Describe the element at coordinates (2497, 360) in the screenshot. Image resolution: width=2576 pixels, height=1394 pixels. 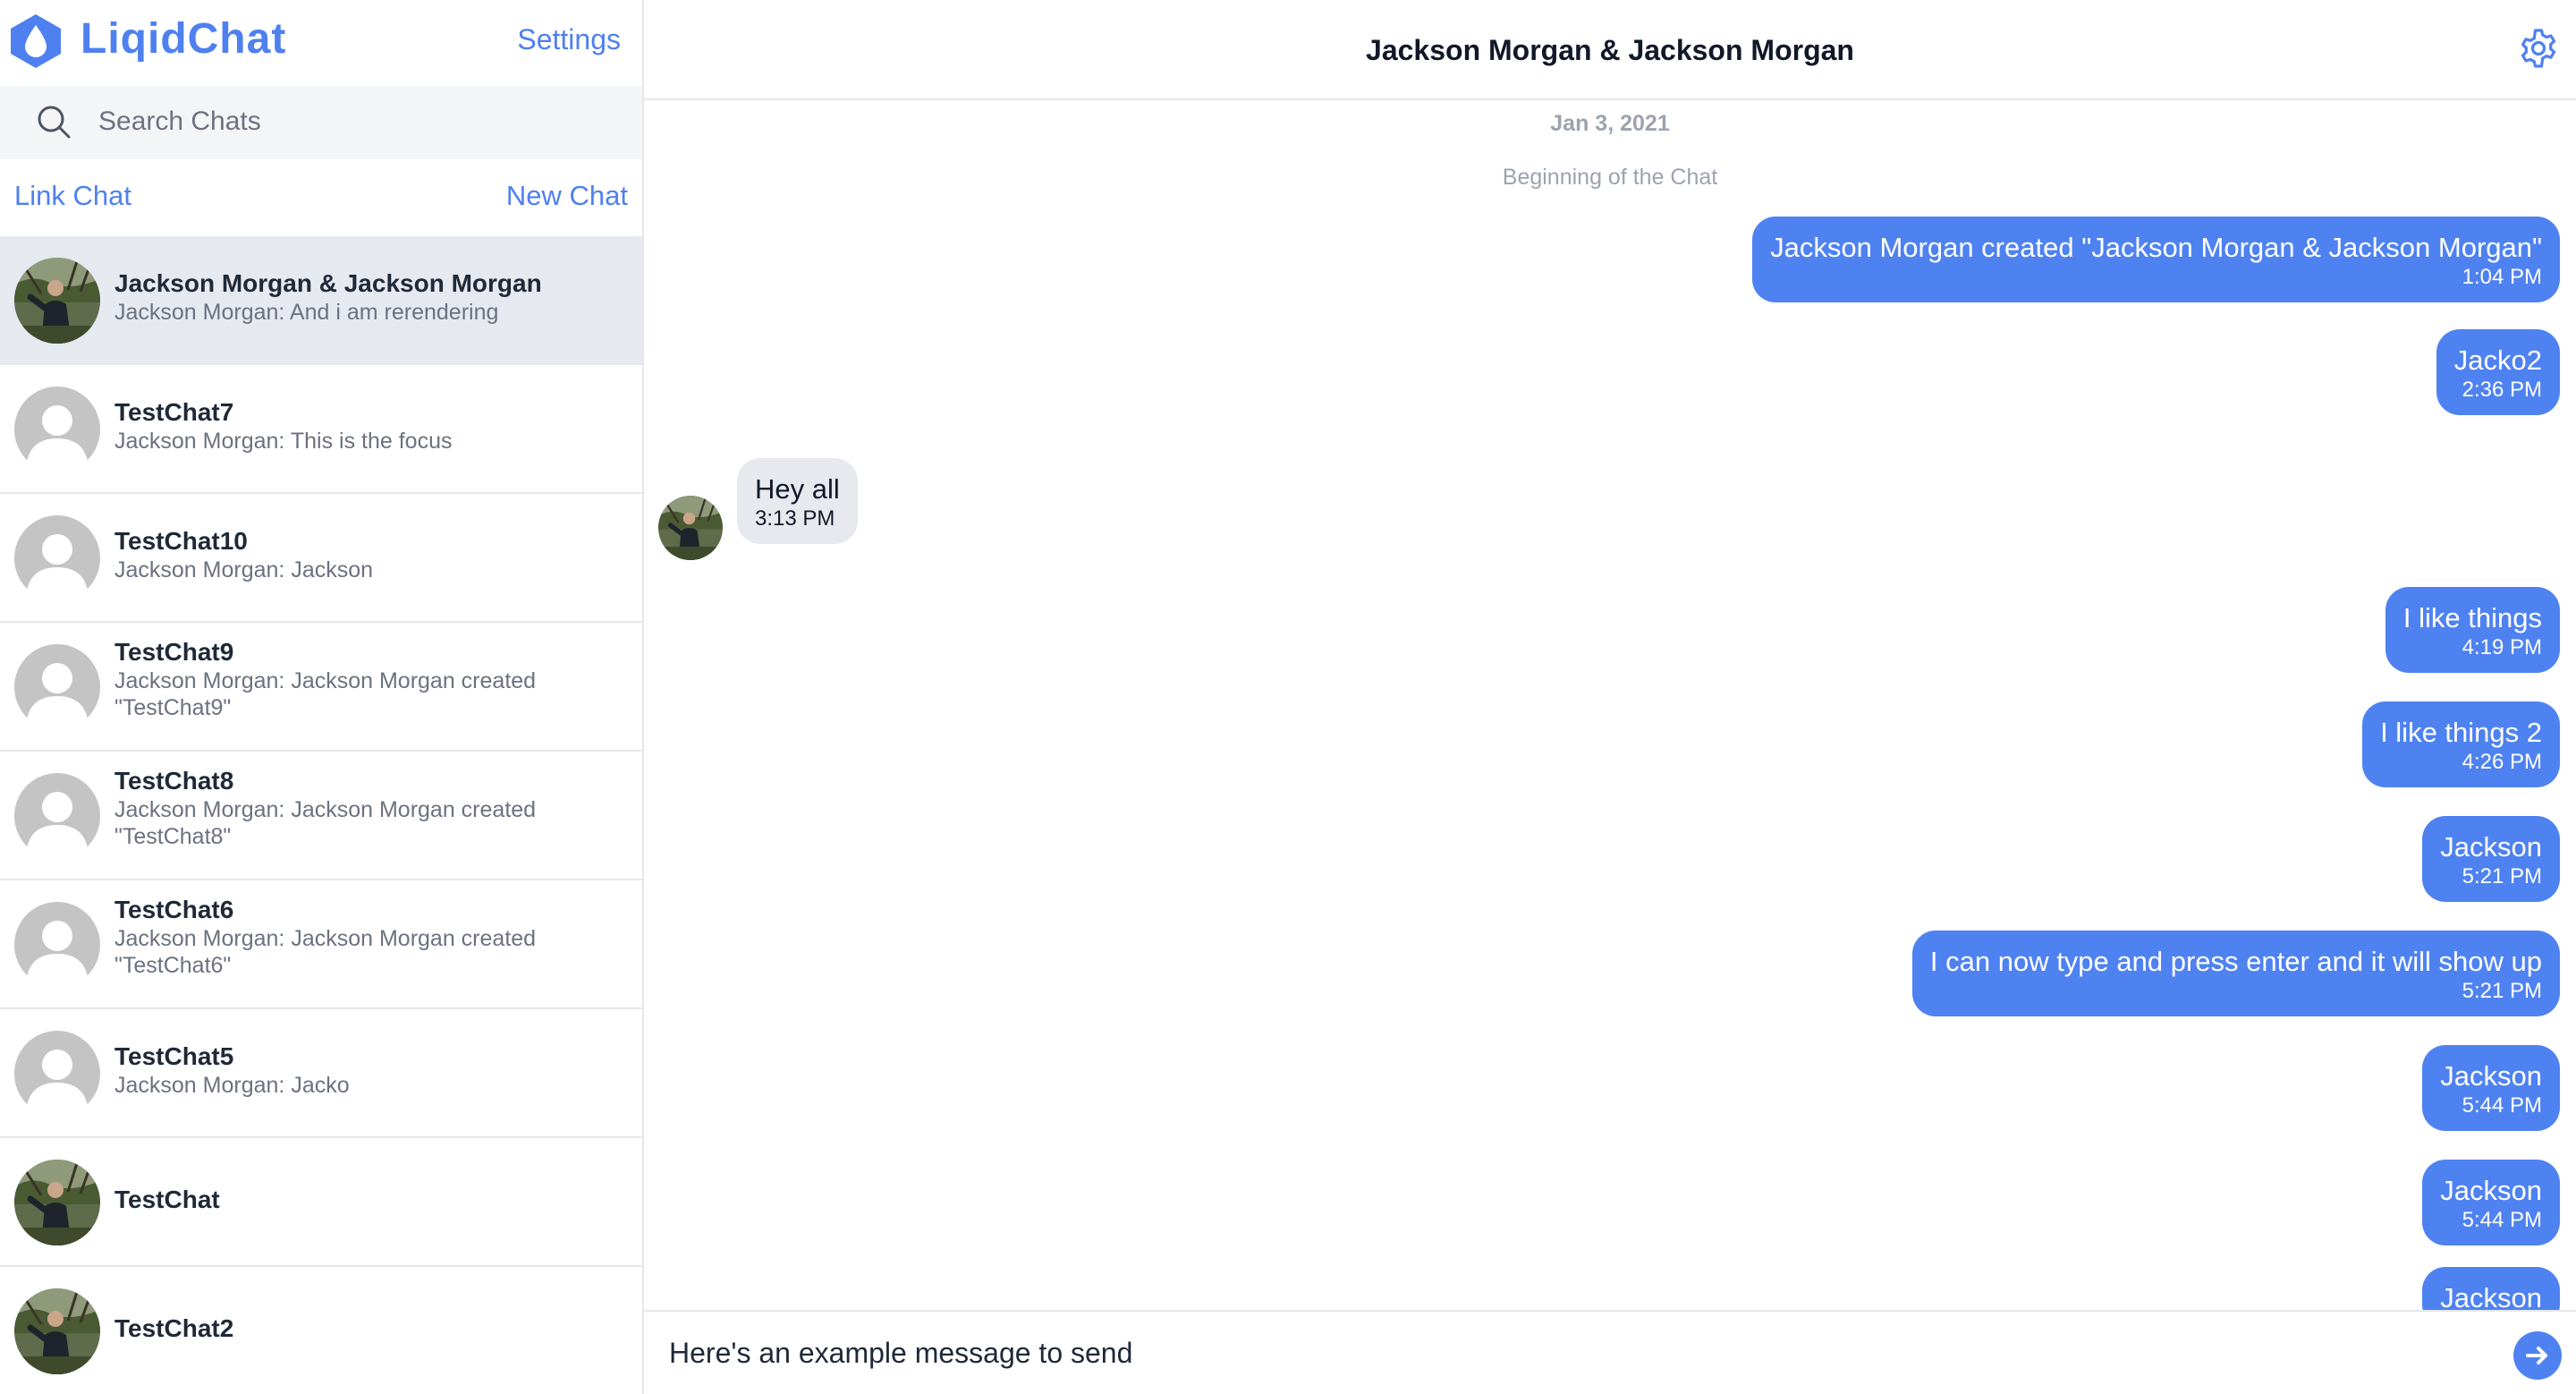
I see `message-text: Jacko2` at that location.